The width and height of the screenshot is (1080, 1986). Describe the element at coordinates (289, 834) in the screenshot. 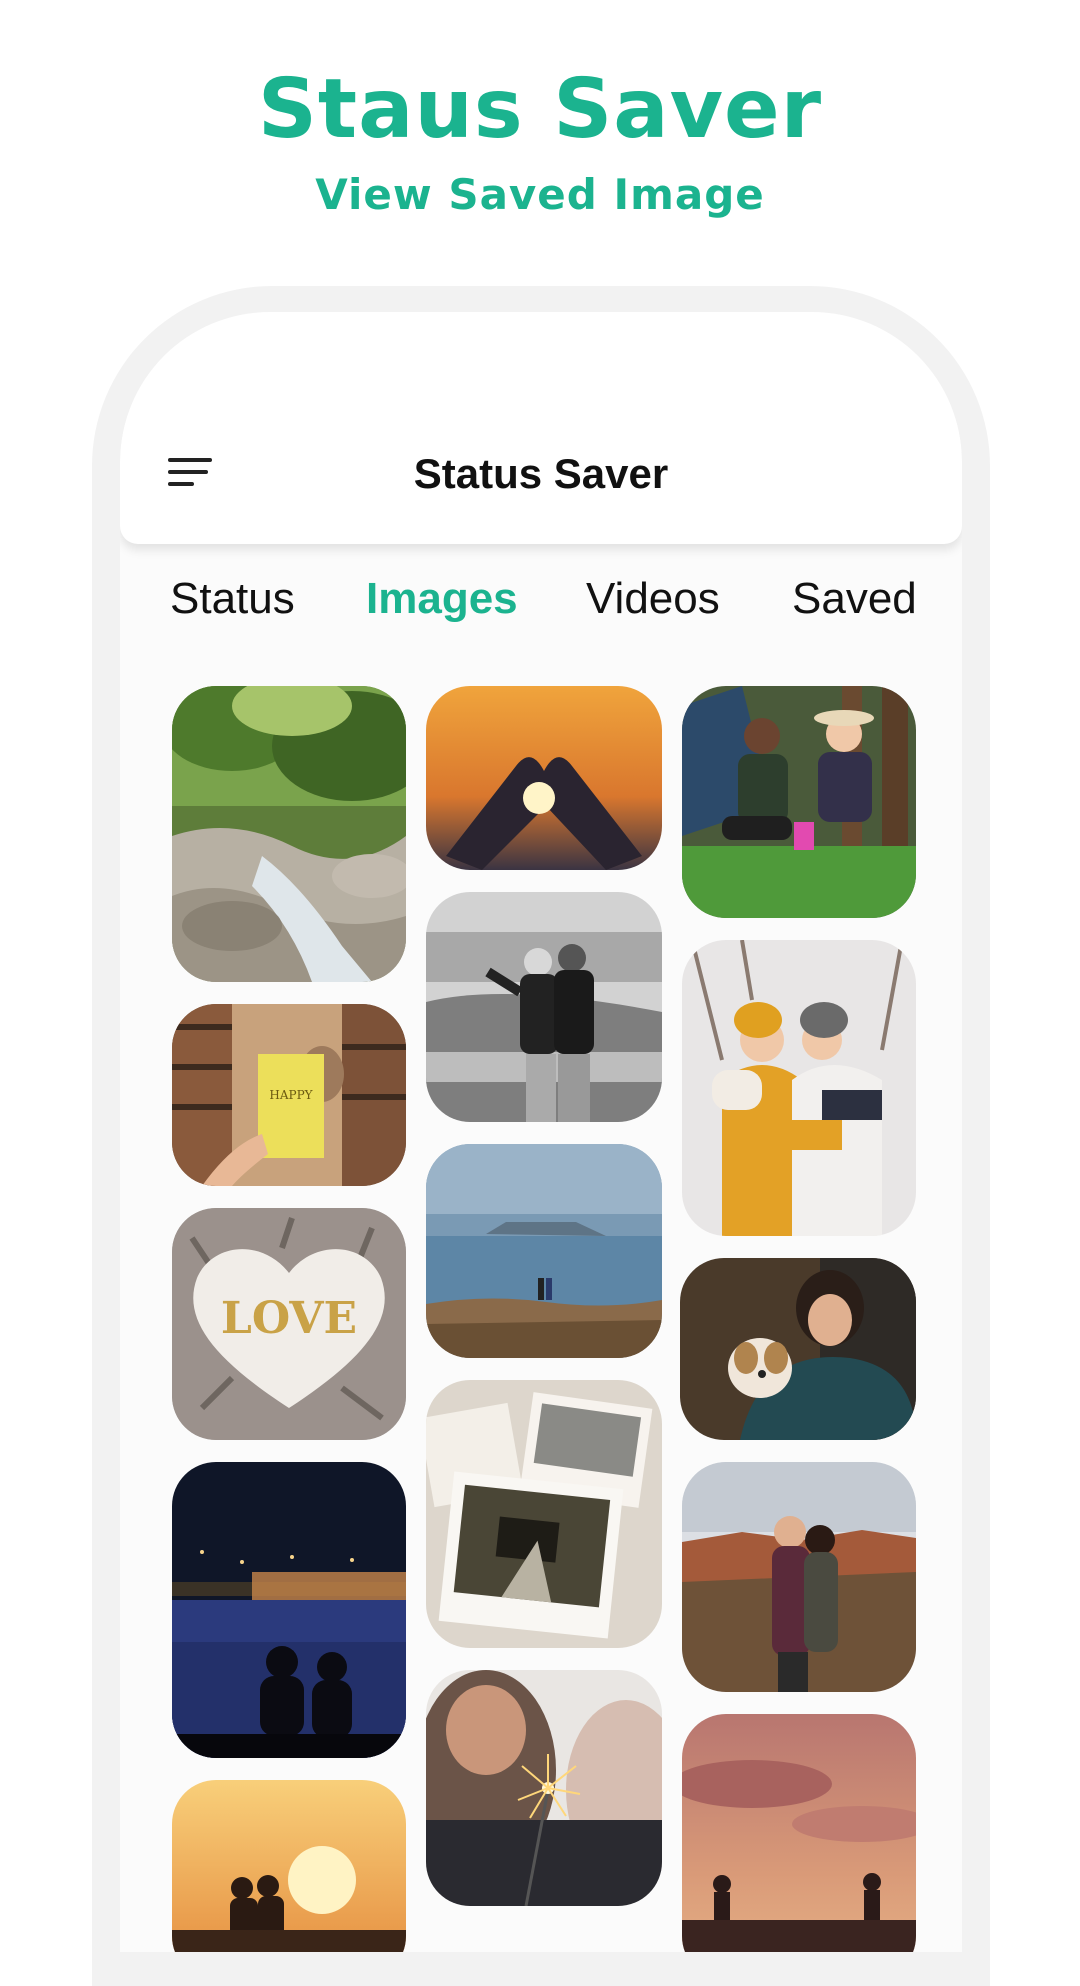

I see `image-tile-forest-stream` at that location.